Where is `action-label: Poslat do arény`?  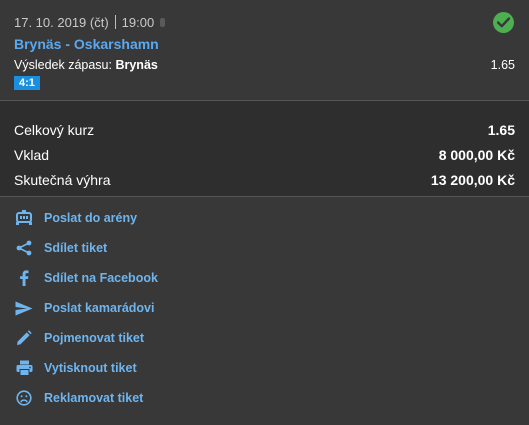
action-label: Poslat do arény is located at coordinates (91, 218).